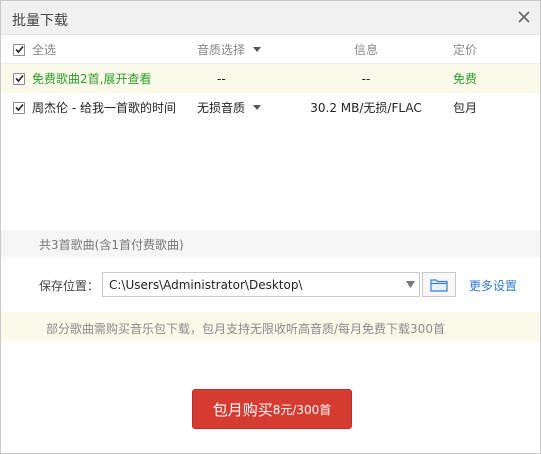  What do you see at coordinates (302, 409) in the screenshot?
I see `buy-button-price: 8元/300首` at bounding box center [302, 409].